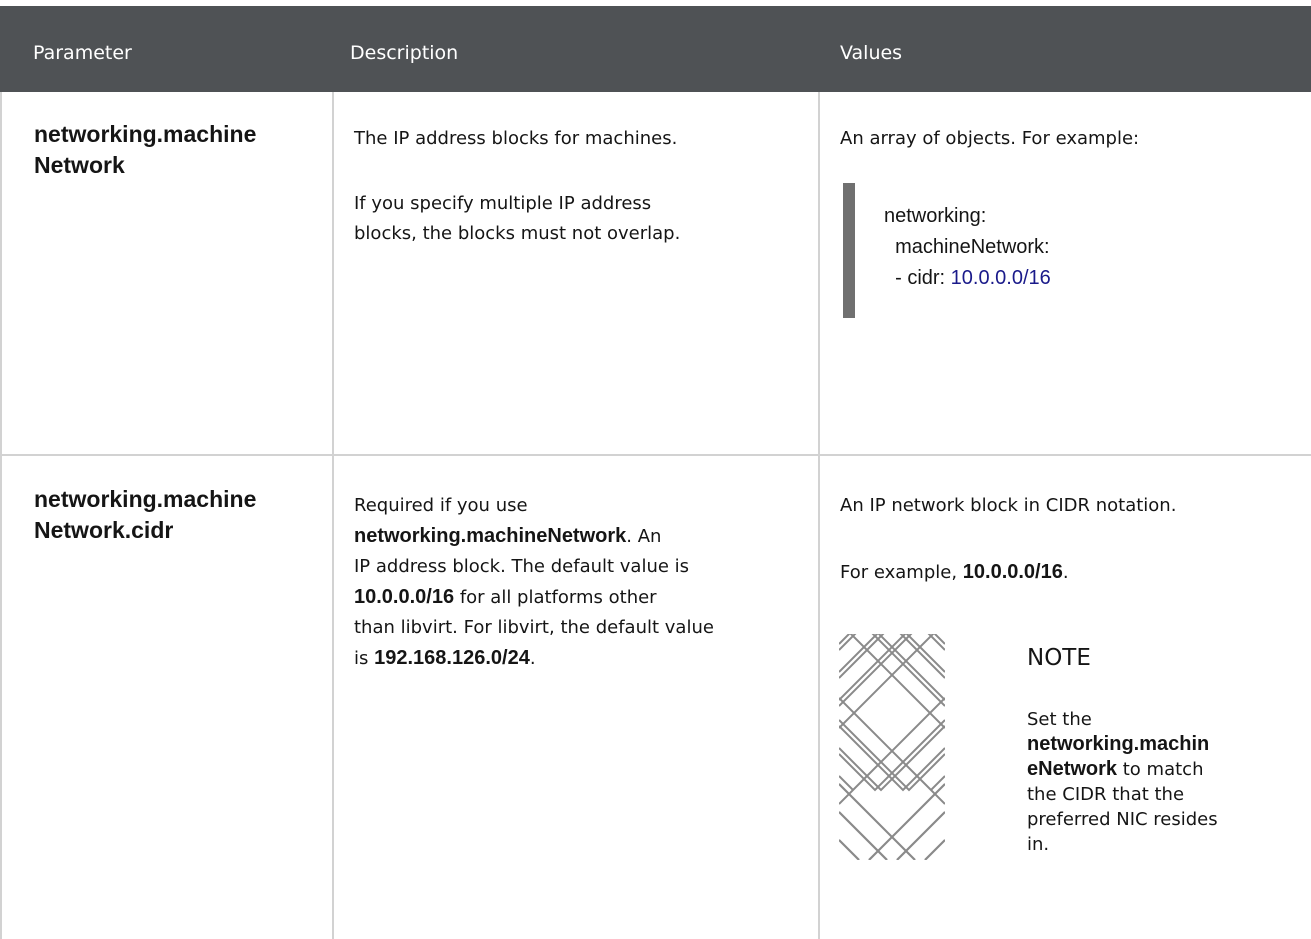 This screenshot has height=939, width=1311. Describe the element at coordinates (516, 138) in the screenshot. I see `description-text: The IP address blocks for machines.` at that location.